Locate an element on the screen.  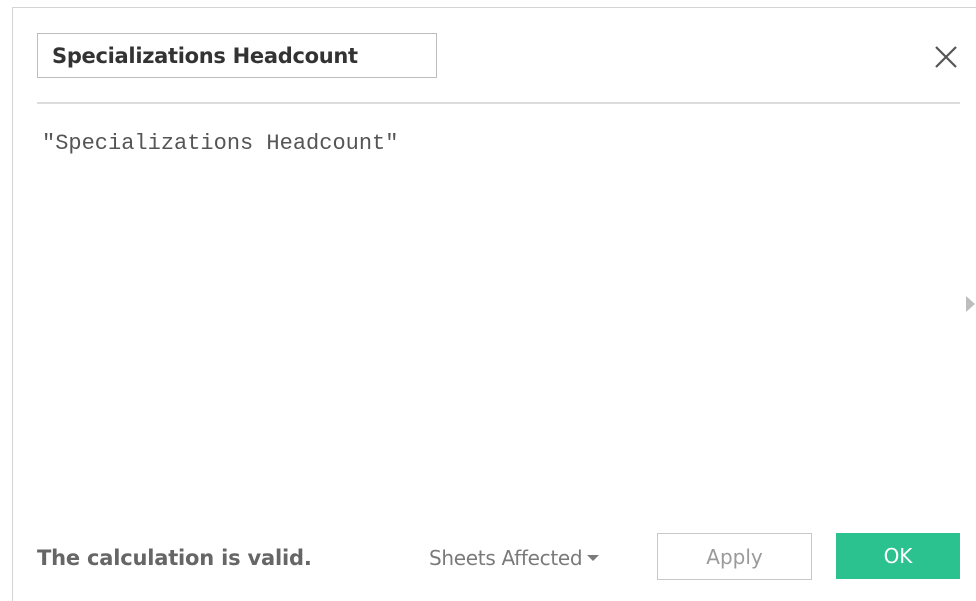
validation-status: The calculation is valid. is located at coordinates (174, 558).